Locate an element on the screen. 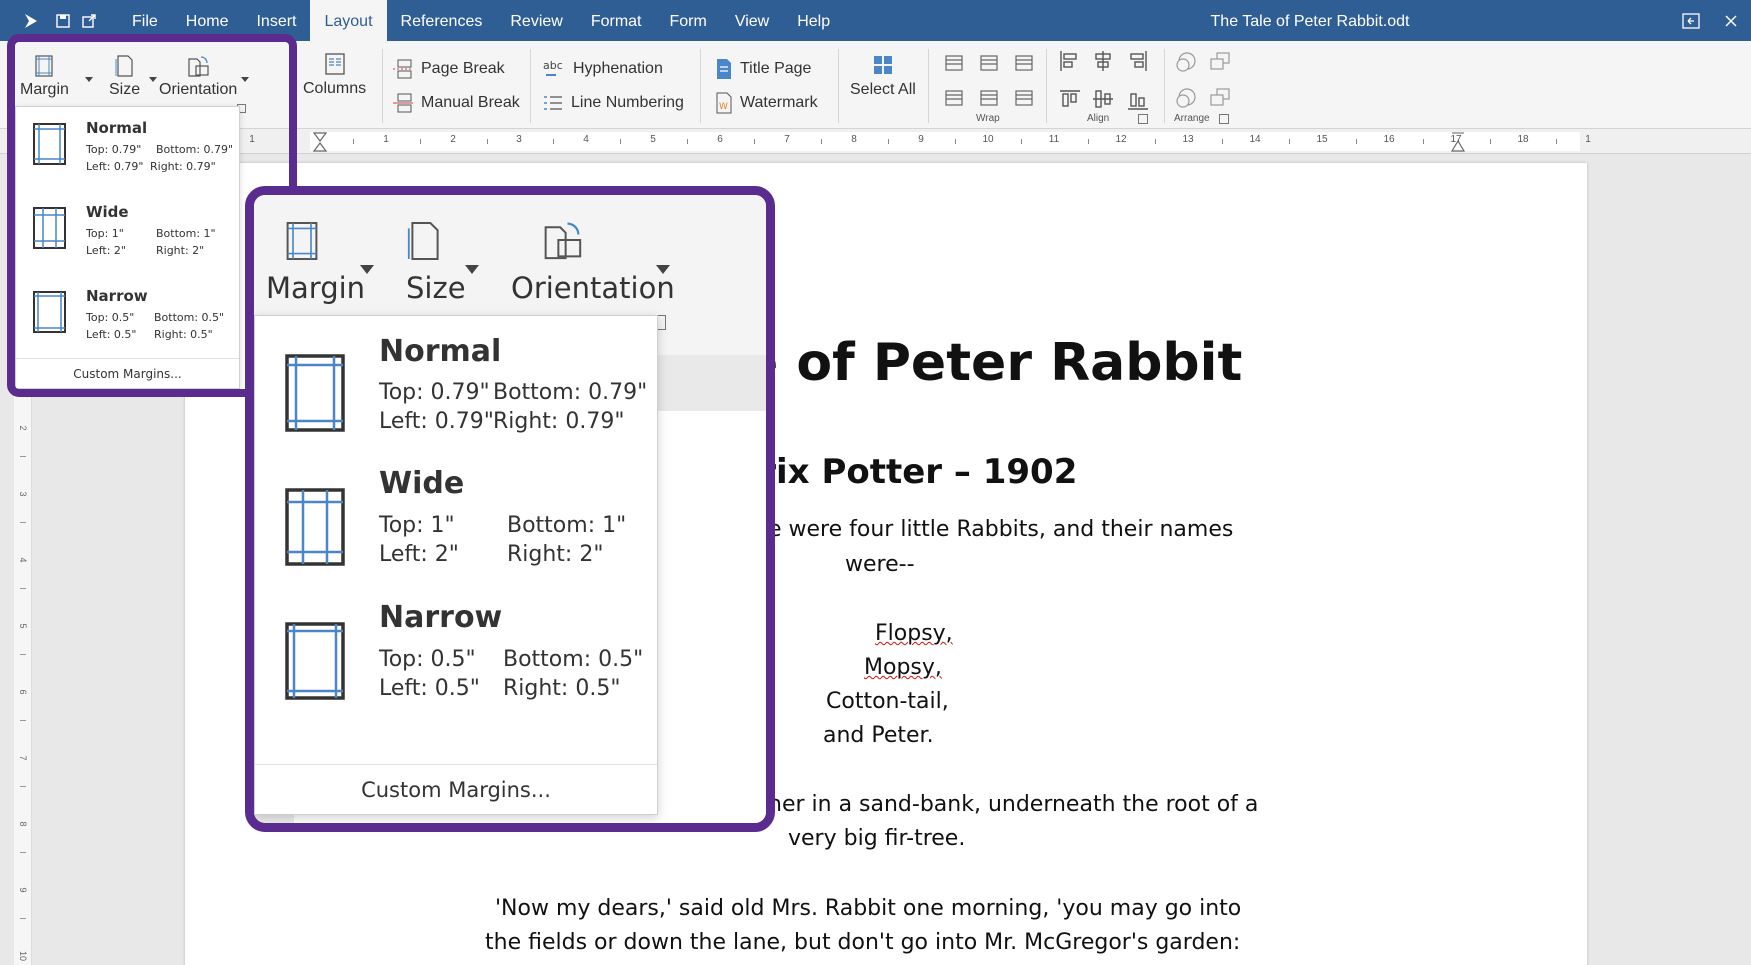 The width and height of the screenshot is (1751, 965). orientation-label: Orientation is located at coordinates (593, 288).